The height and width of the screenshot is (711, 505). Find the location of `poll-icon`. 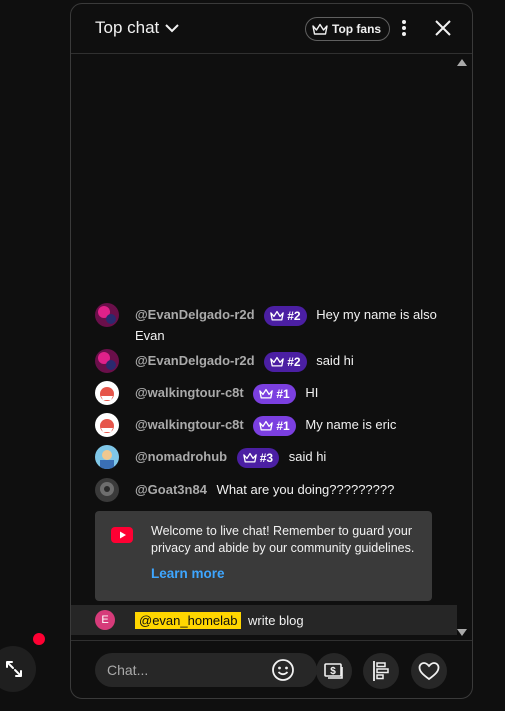

poll-icon is located at coordinates (381, 671).